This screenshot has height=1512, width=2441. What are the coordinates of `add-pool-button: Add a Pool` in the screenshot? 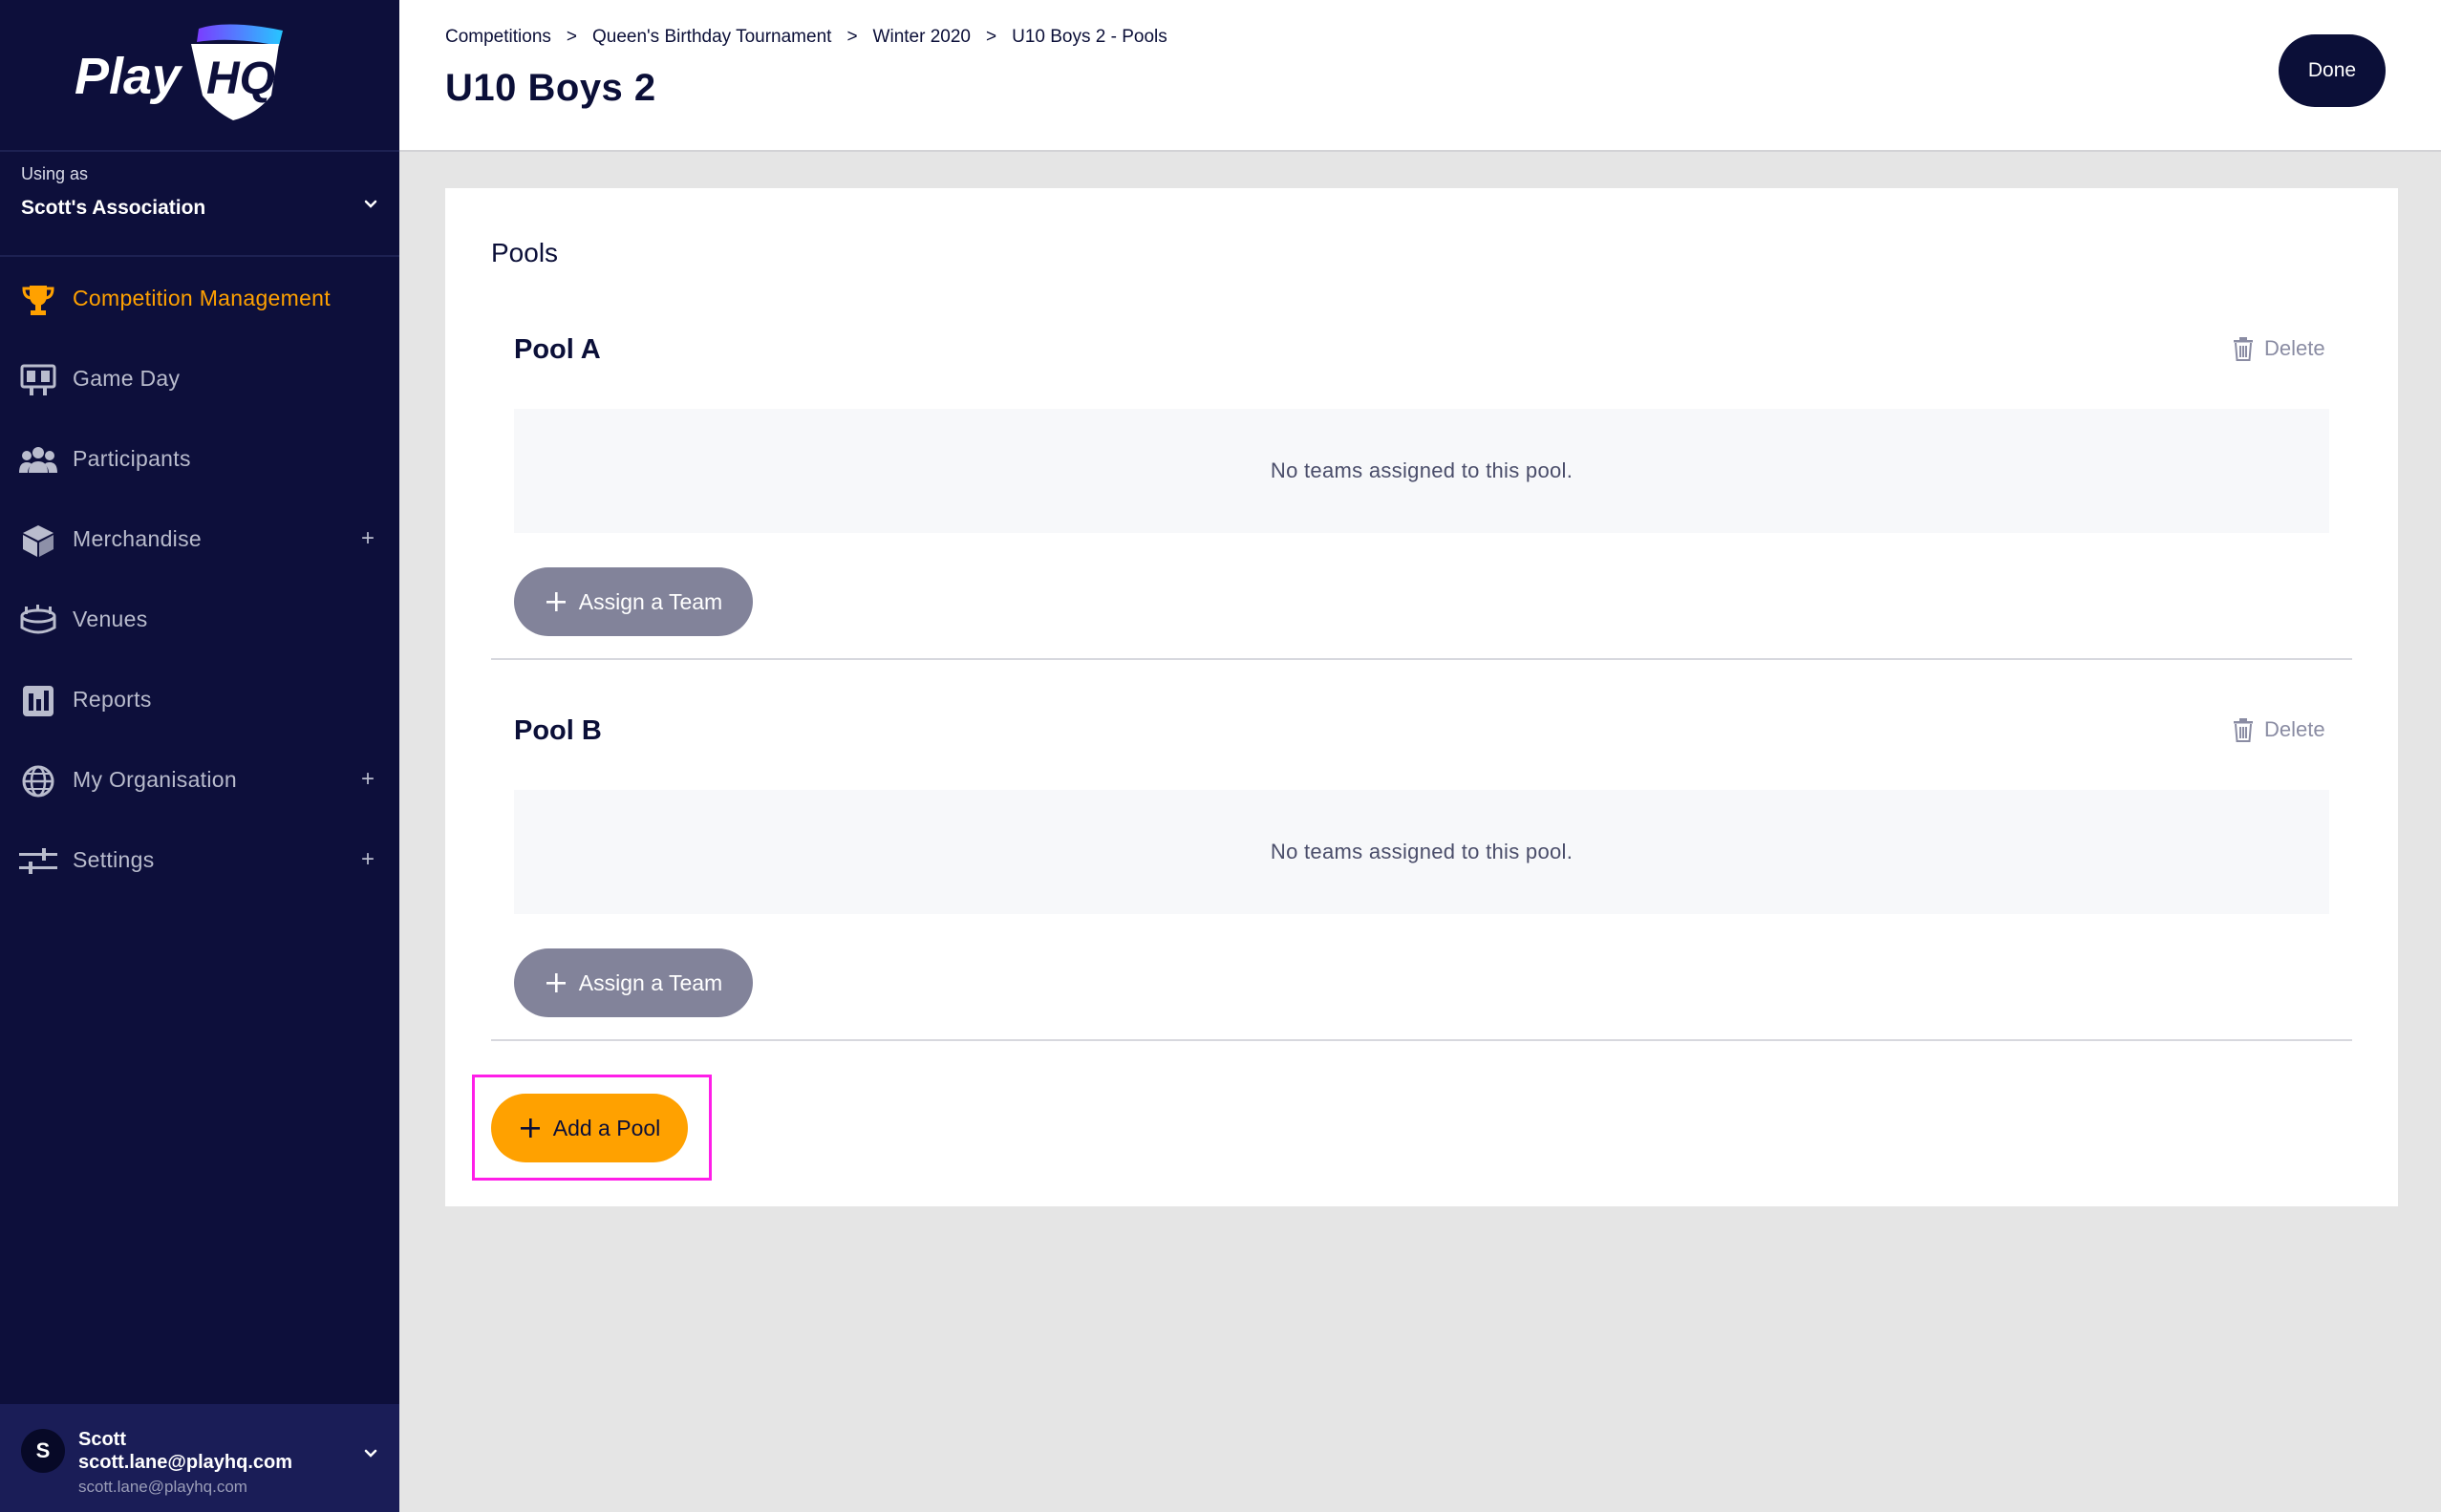 It's located at (589, 1128).